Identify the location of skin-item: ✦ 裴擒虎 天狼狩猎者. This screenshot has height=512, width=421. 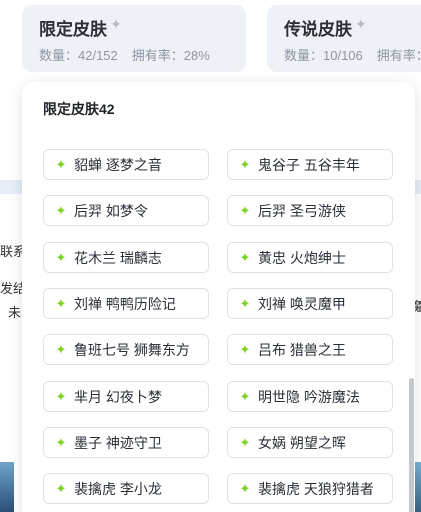
(310, 488).